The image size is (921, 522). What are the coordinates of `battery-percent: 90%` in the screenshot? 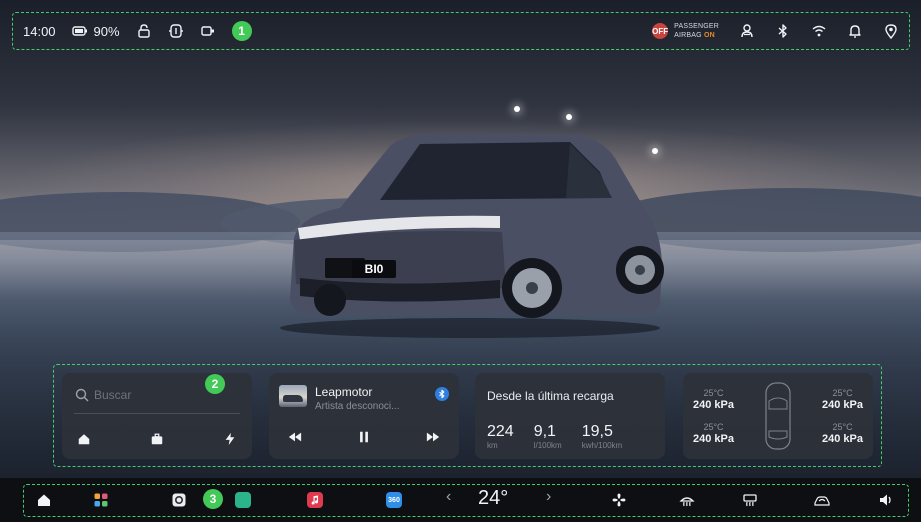 It's located at (106, 31).